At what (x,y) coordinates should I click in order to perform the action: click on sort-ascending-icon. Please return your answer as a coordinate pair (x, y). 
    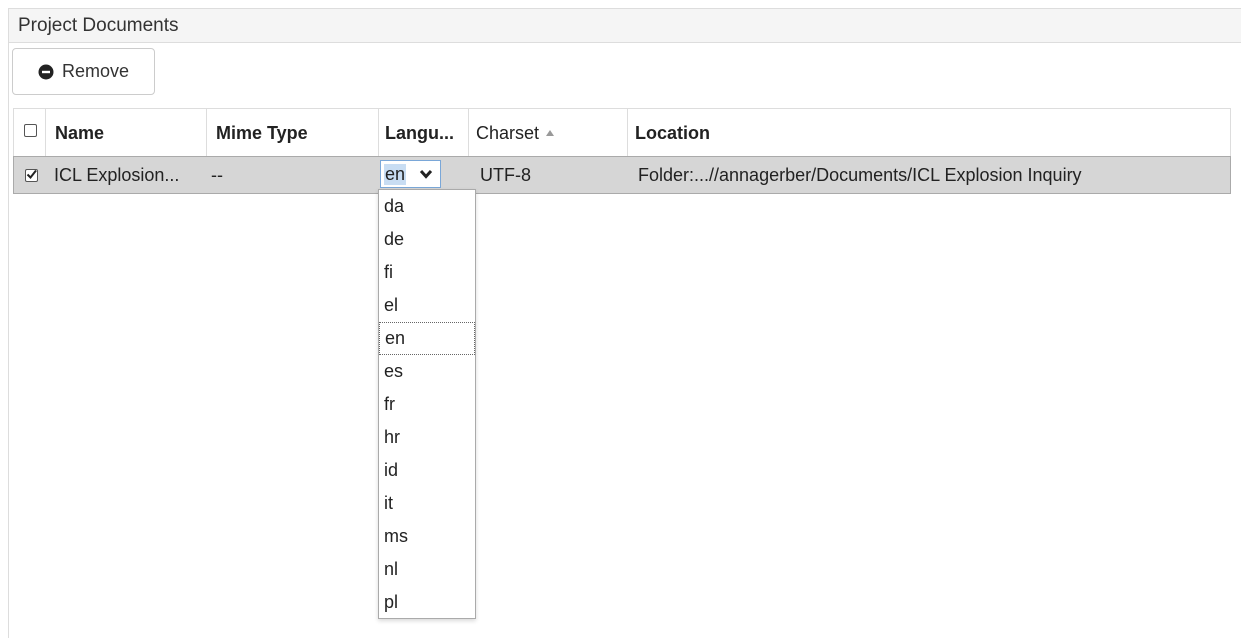
    Looking at the image, I should click on (550, 133).